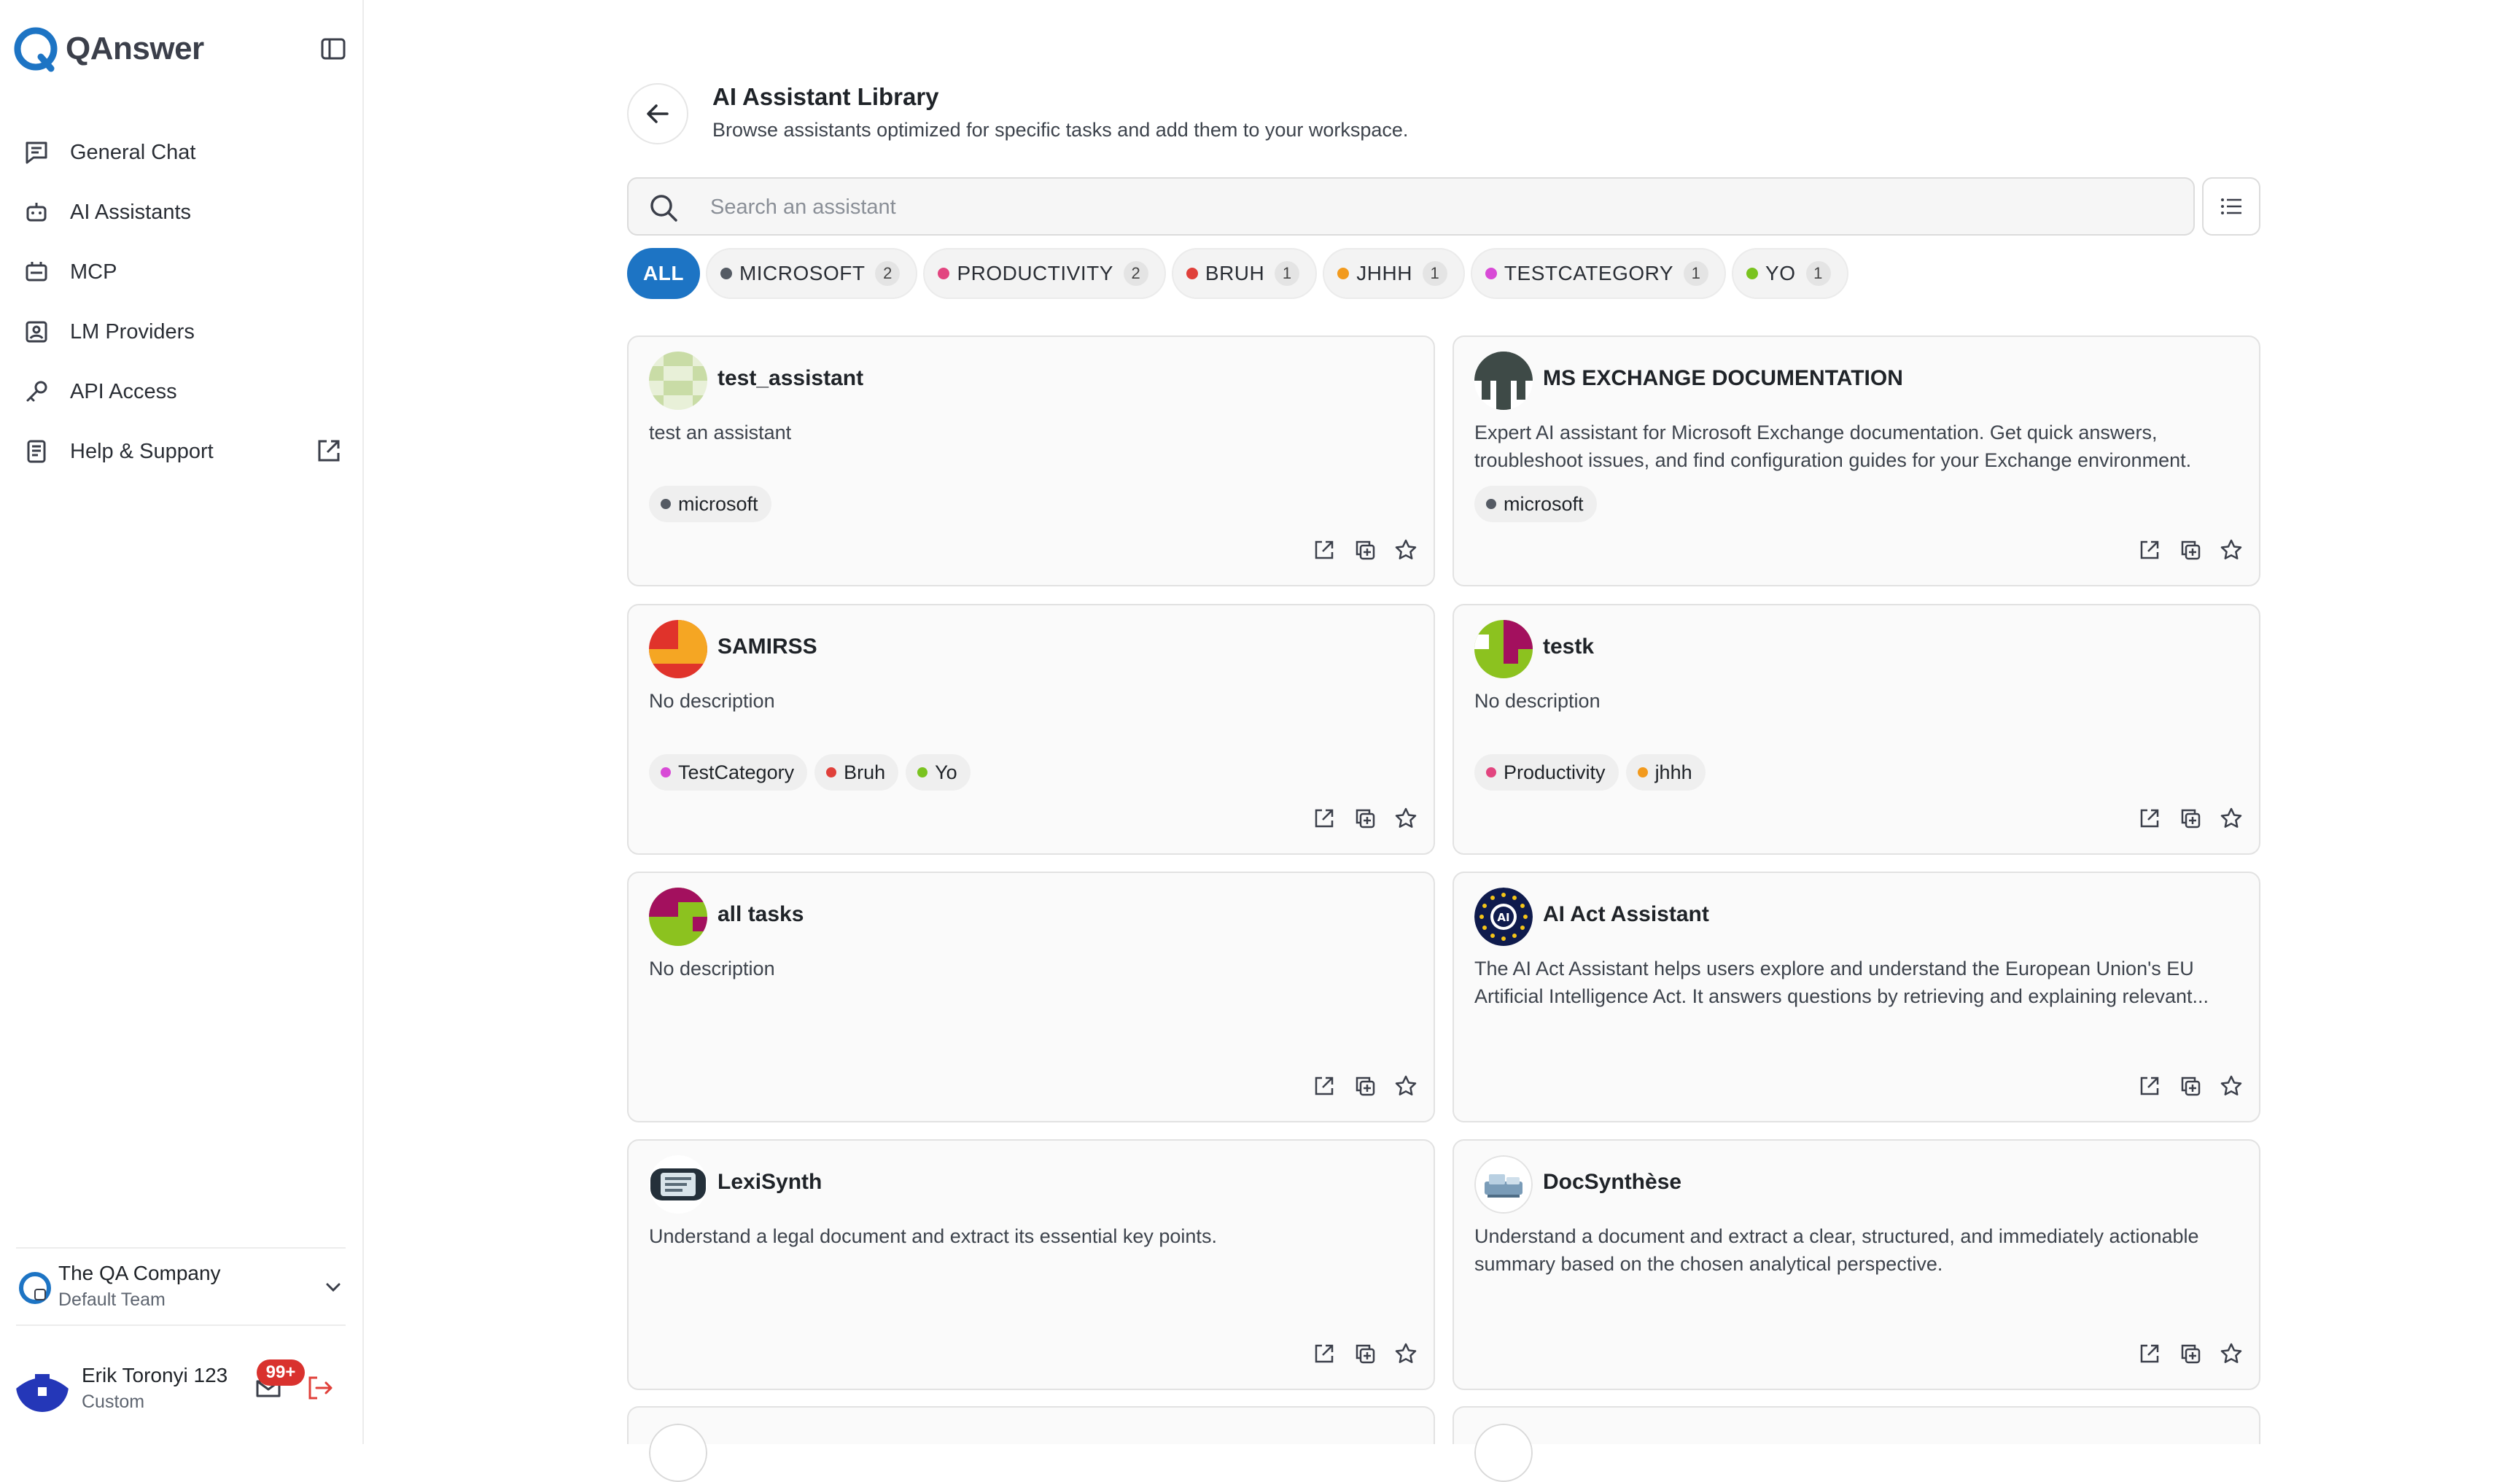 This screenshot has height=1482, width=2520. I want to click on assistant-description: No description, so click(712, 701).